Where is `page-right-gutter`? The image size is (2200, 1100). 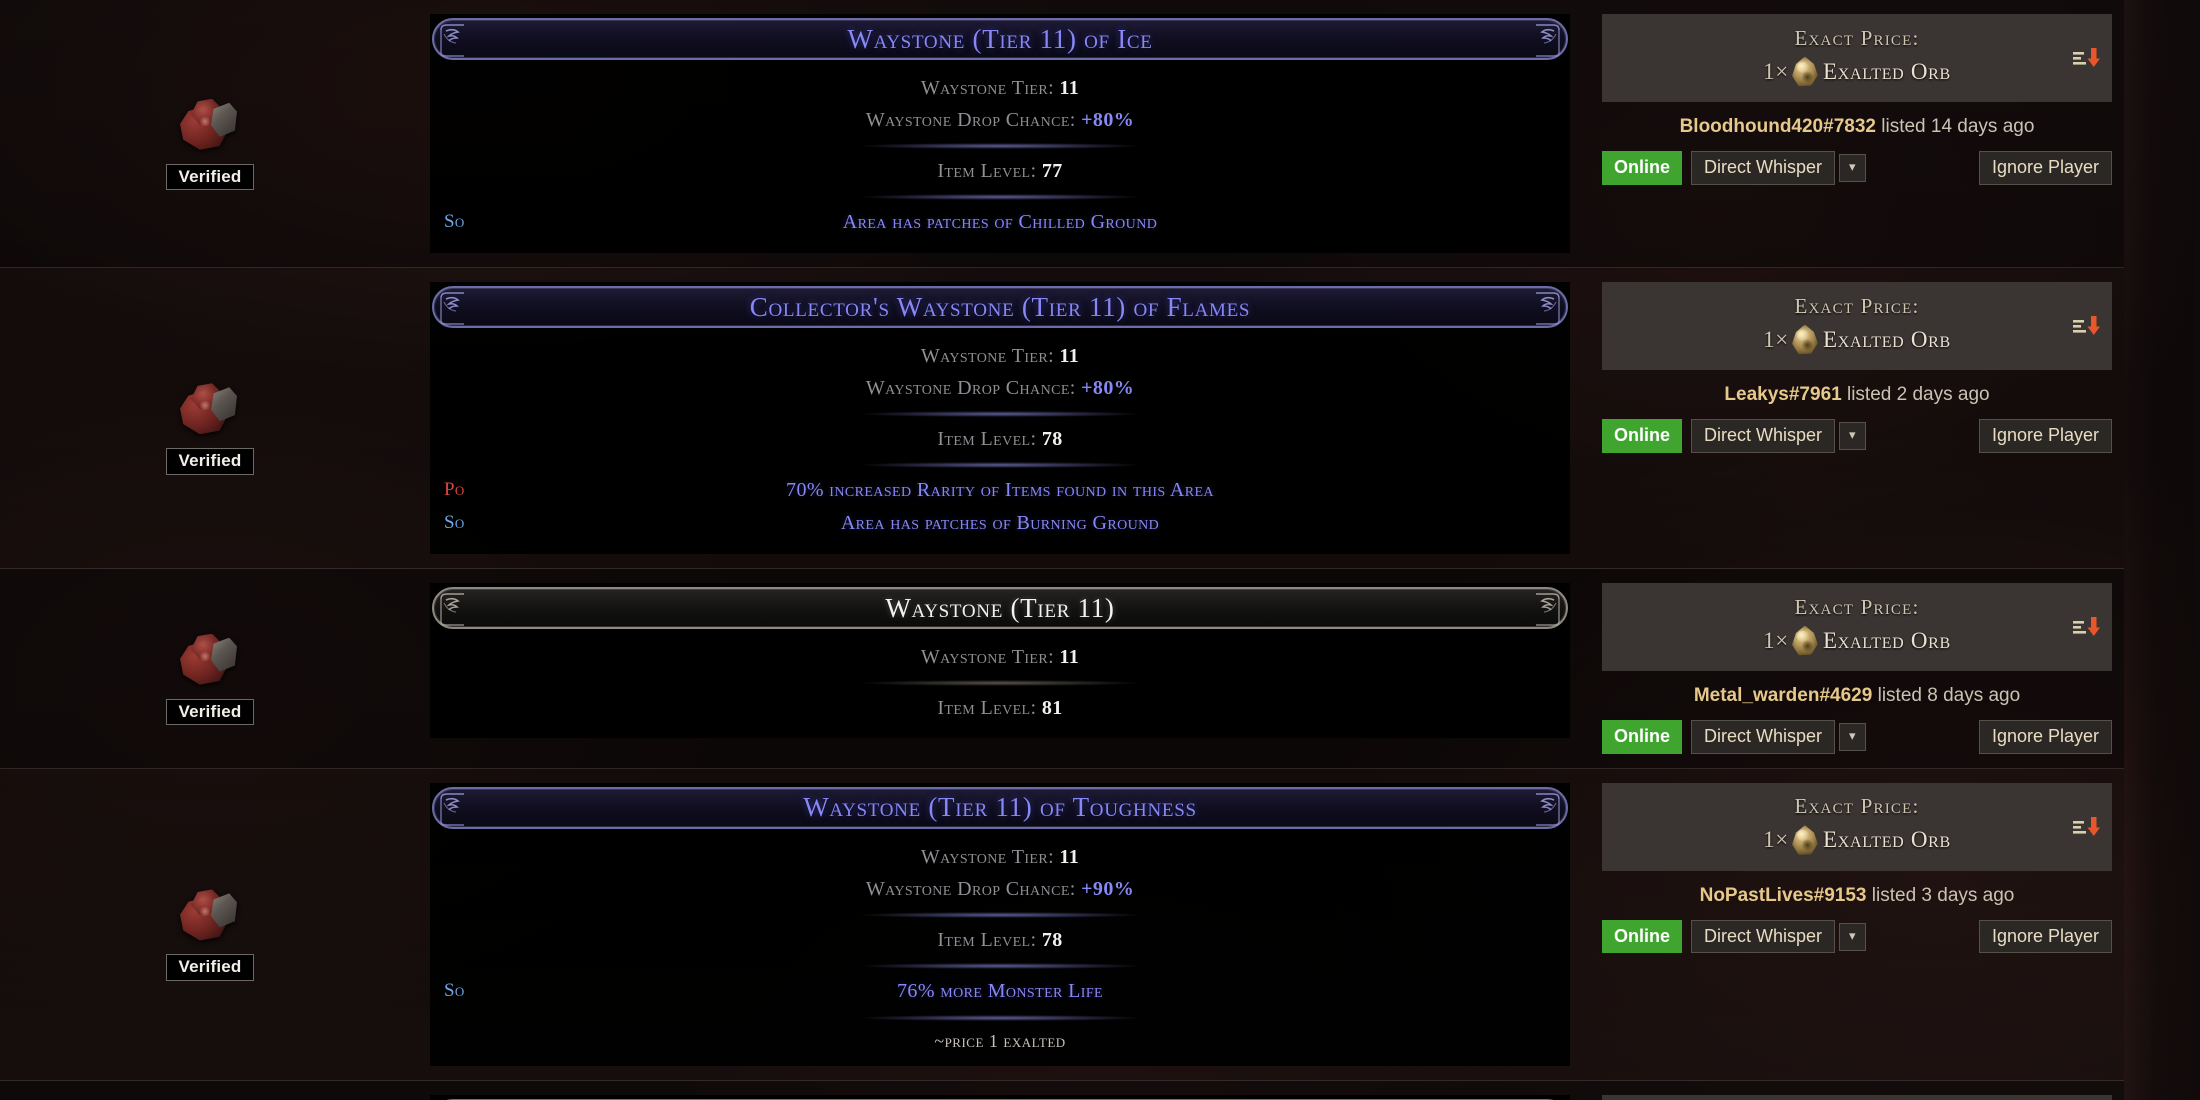
page-right-gutter is located at coordinates (2162, 550).